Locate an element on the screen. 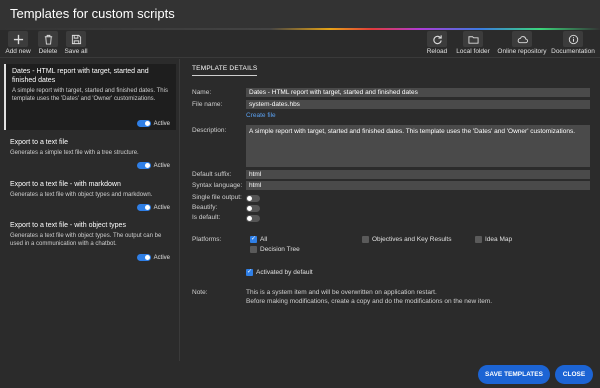 Image resolution: width=600 pixels, height=388 pixels. platform-label: Idea Map is located at coordinates (499, 239).